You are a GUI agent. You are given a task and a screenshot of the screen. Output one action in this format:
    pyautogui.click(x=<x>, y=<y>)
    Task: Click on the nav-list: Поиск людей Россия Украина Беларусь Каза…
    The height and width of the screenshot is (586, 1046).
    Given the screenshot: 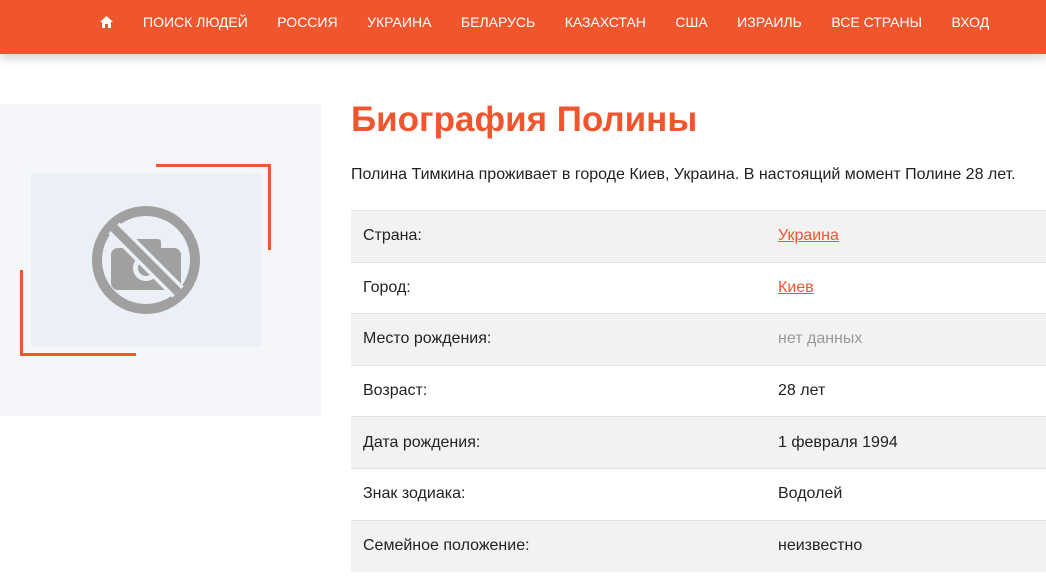 What is the action you would take?
    pyautogui.click(x=523, y=21)
    